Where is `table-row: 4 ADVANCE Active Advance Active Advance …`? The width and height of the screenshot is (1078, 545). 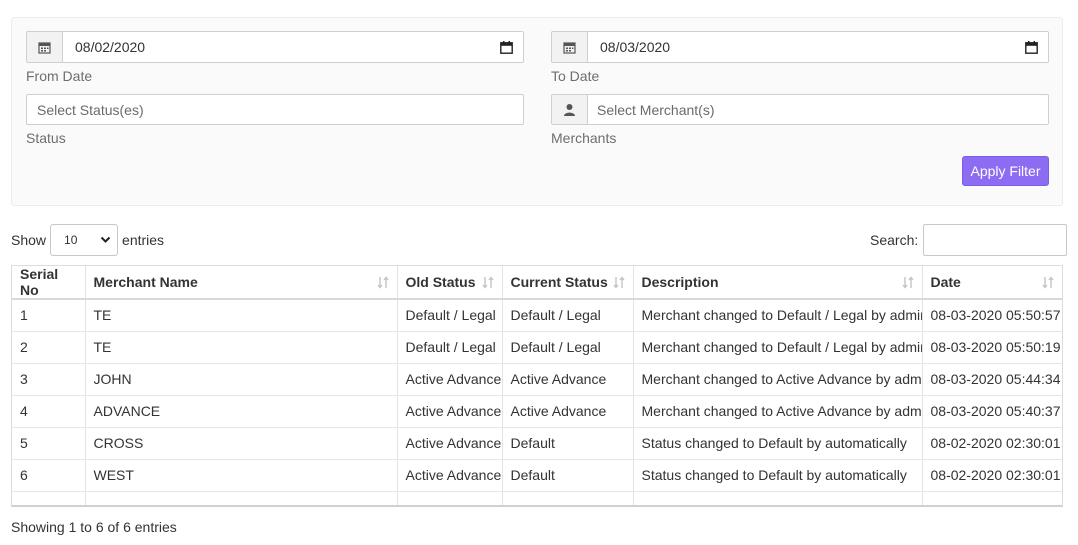 table-row: 4 ADVANCE Active Advance Active Advance … is located at coordinates (537, 411).